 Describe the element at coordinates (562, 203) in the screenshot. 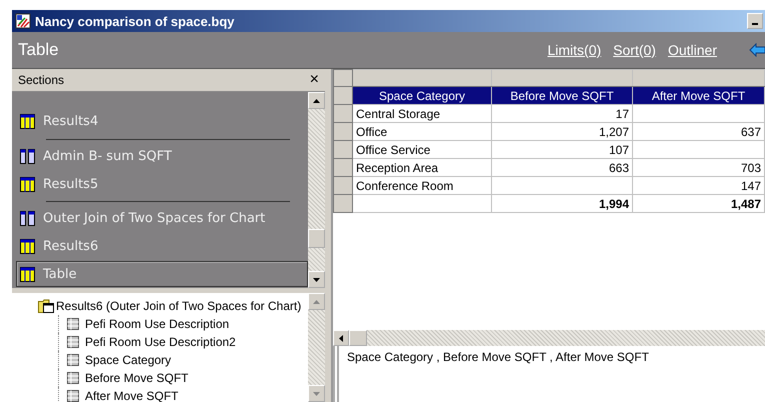

I see `total-cell: 1,994` at that location.